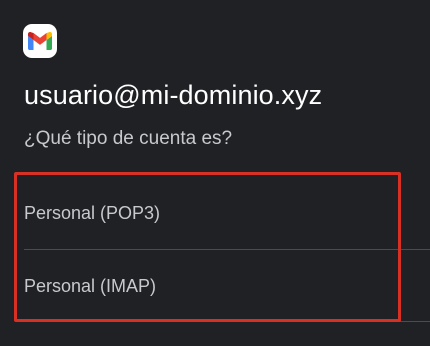 The image size is (430, 346). Describe the element at coordinates (90, 285) in the screenshot. I see `option-label: Personal (IMAP)` at that location.